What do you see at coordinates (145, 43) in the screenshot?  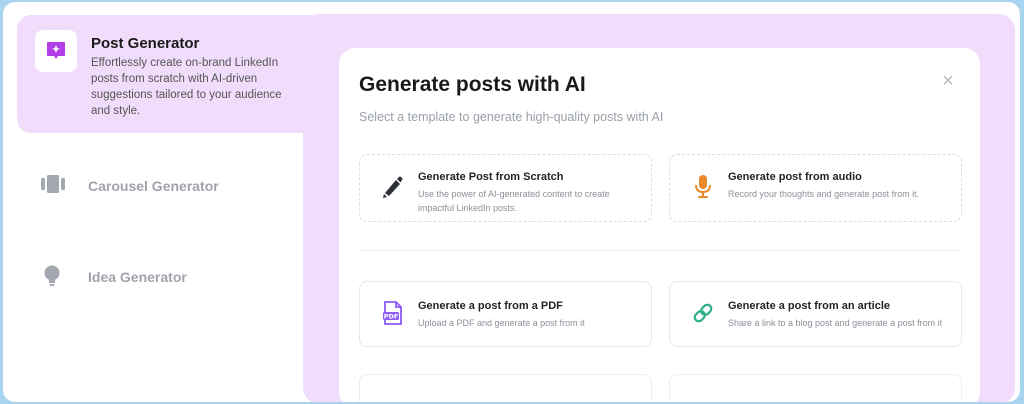 I see `sidebar-item-title: Post Generator` at bounding box center [145, 43].